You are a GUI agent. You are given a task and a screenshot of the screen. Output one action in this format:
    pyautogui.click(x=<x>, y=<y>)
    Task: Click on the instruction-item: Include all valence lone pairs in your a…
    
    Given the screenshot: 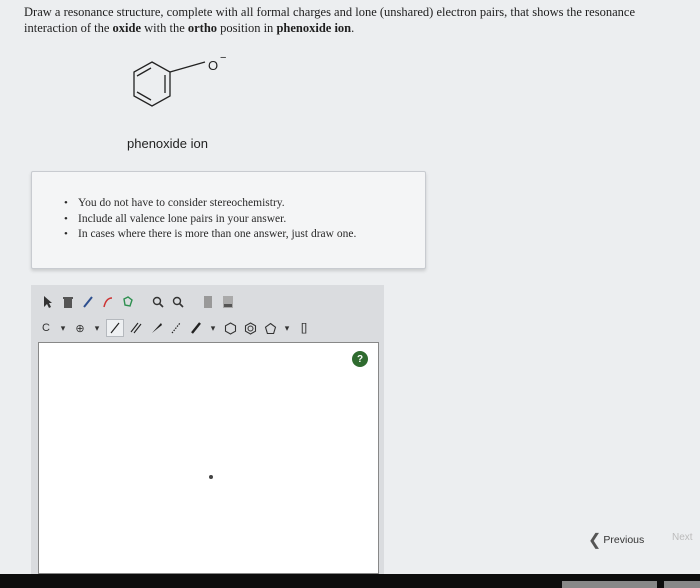 What is the action you would take?
    pyautogui.click(x=244, y=220)
    